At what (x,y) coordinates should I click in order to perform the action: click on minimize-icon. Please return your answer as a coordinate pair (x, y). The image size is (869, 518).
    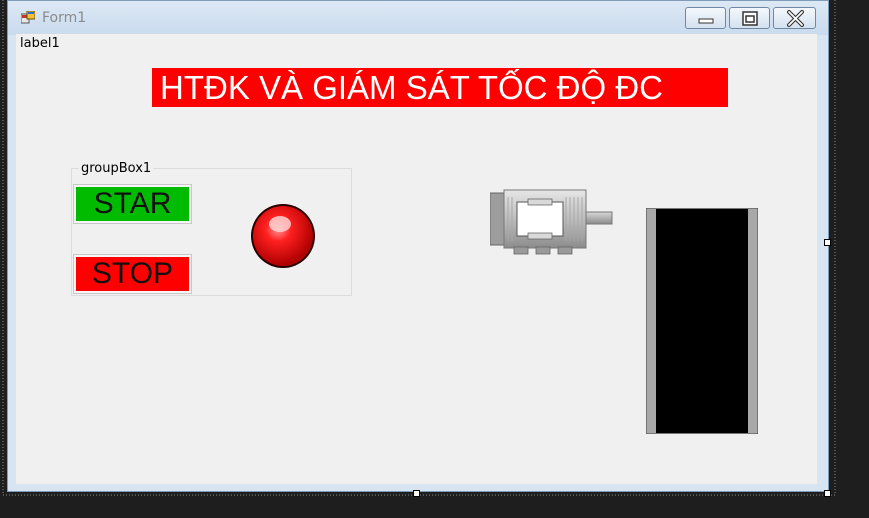
    Looking at the image, I should click on (706, 21).